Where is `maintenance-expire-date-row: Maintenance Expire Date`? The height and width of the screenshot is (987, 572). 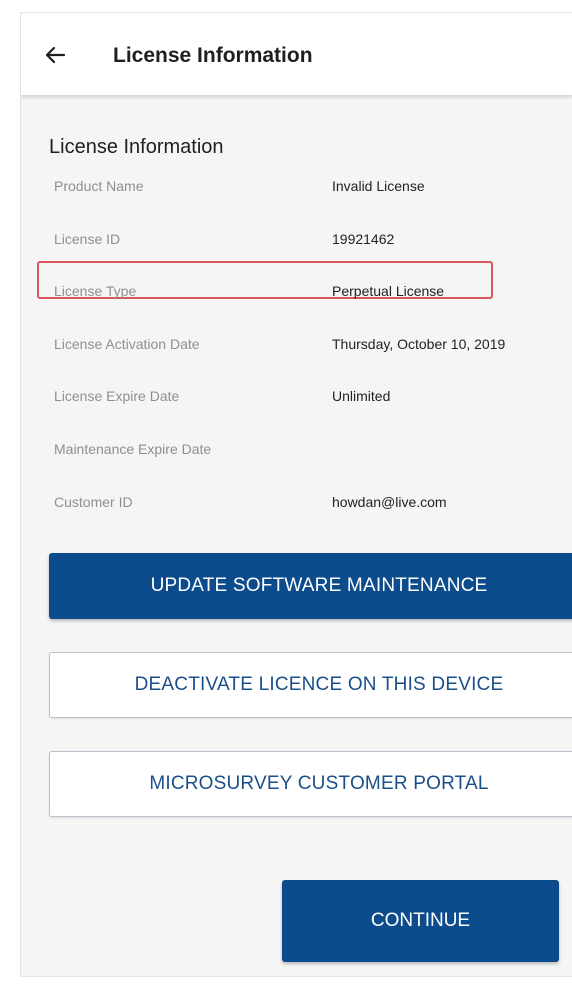
maintenance-expire-date-row: Maintenance Expire Date is located at coordinates (296, 453).